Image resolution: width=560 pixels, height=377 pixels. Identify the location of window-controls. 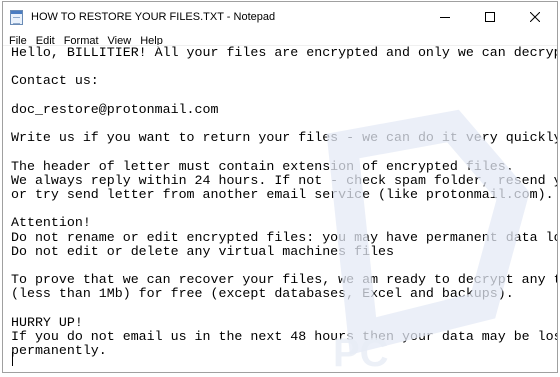
(489, 17).